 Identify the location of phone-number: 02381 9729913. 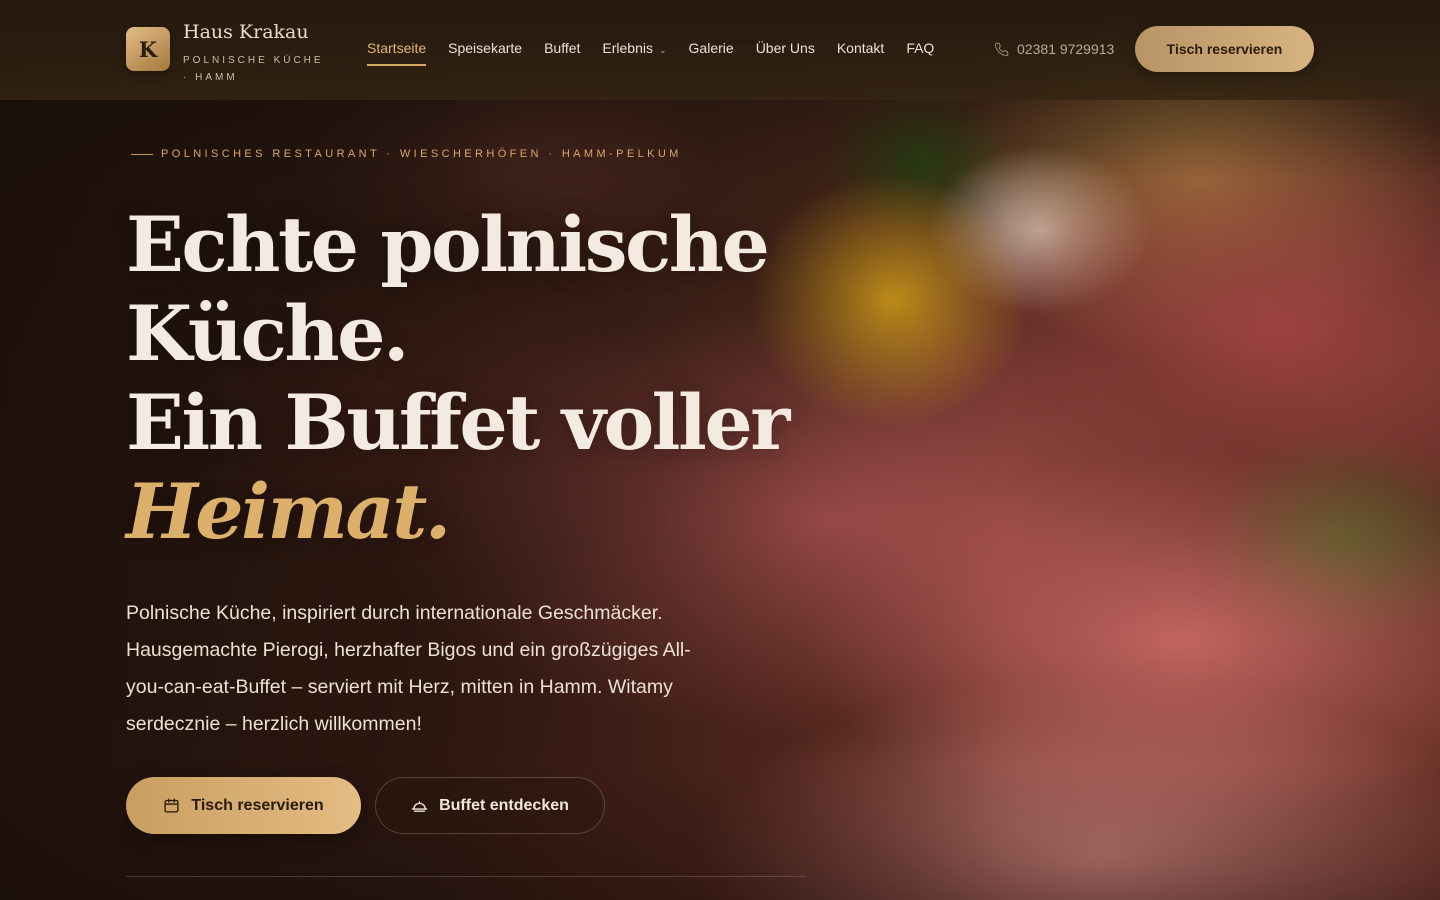
(1066, 49).